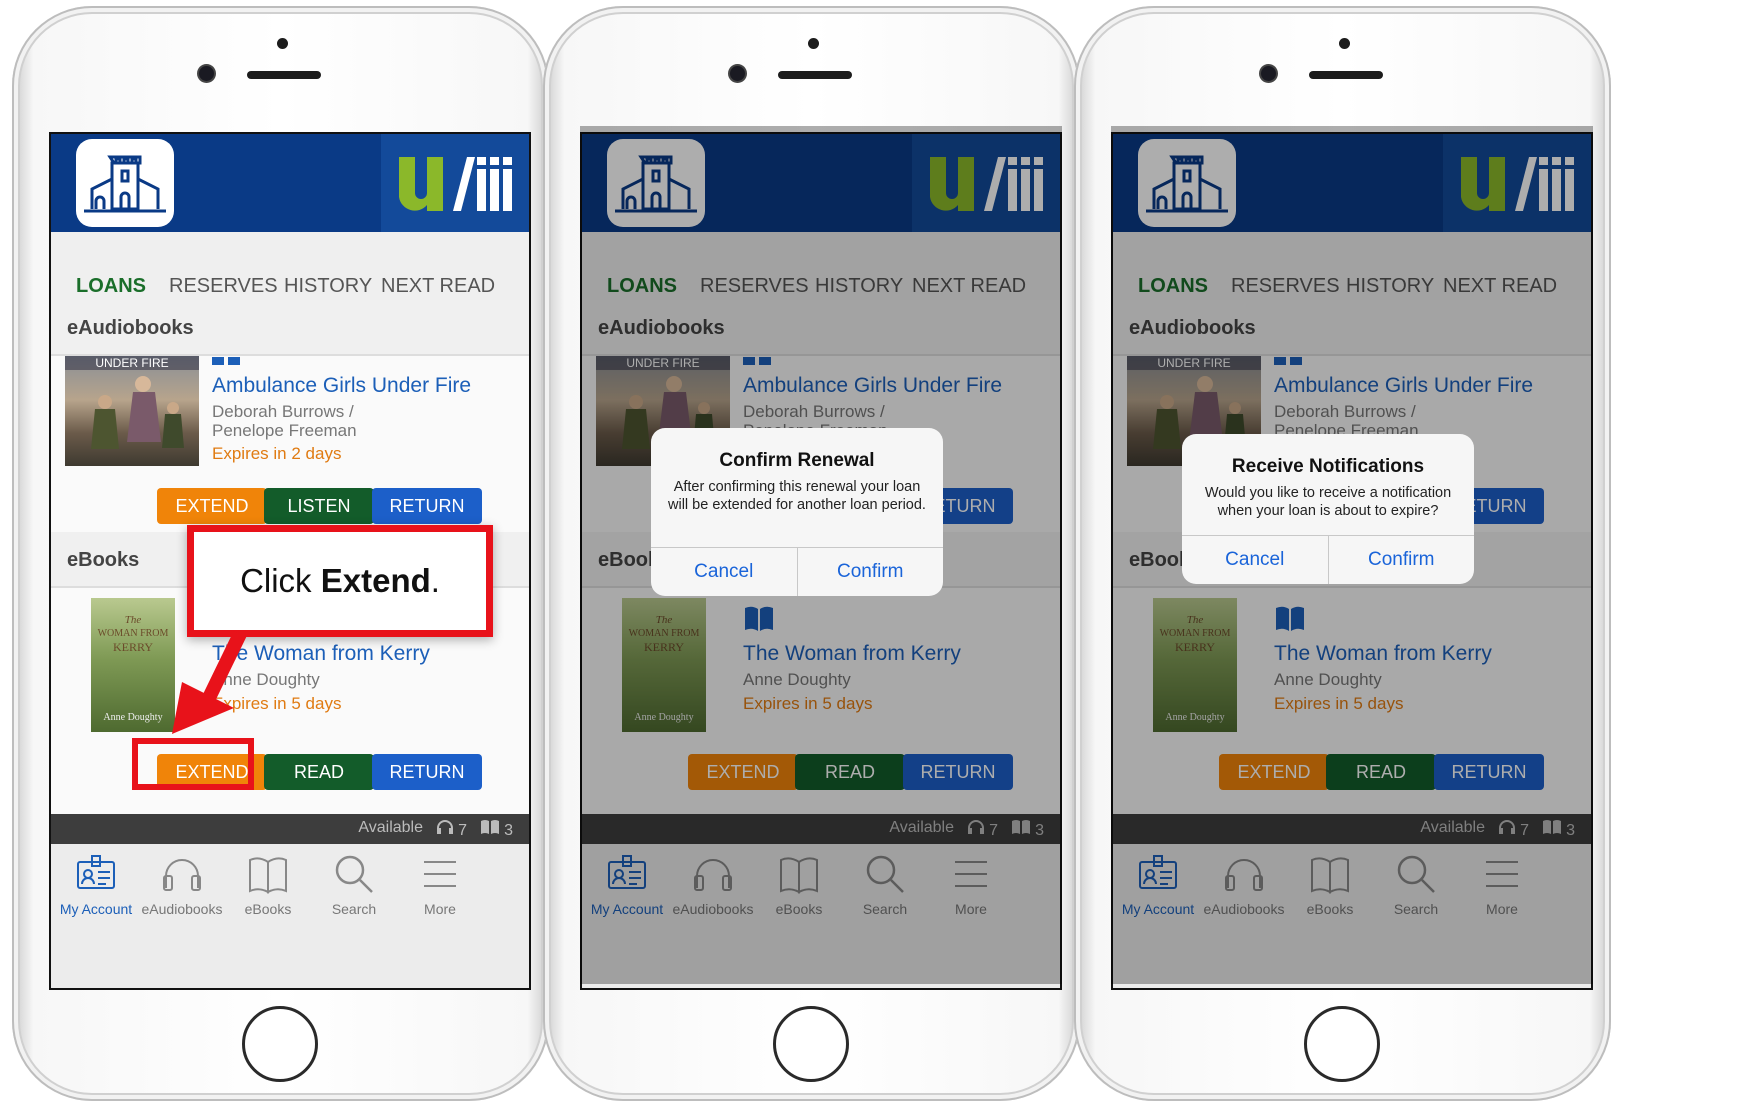  What do you see at coordinates (268, 909) in the screenshot?
I see `tab-label: eBooks` at bounding box center [268, 909].